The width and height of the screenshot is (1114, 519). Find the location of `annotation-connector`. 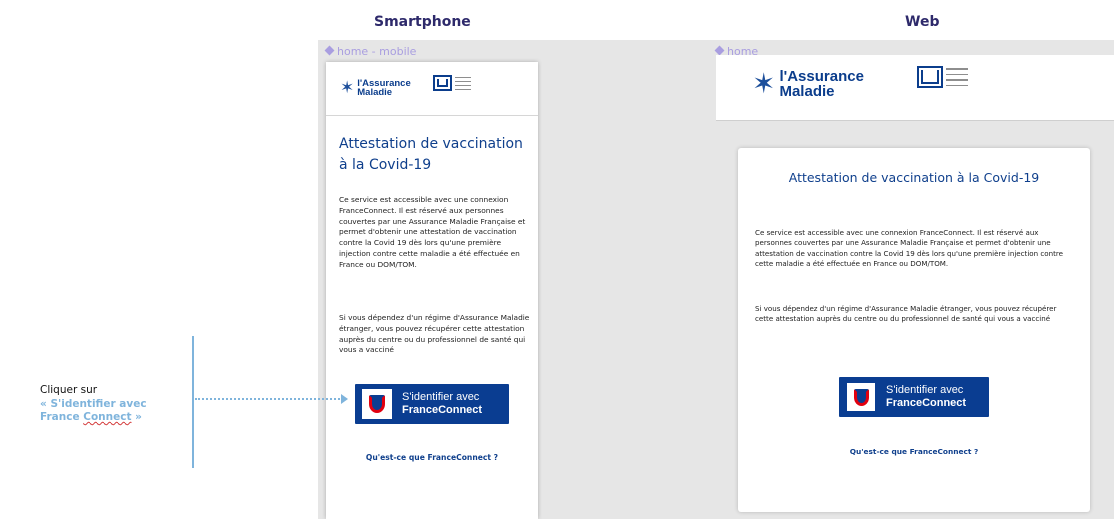

annotation-connector is located at coordinates (269, 399).